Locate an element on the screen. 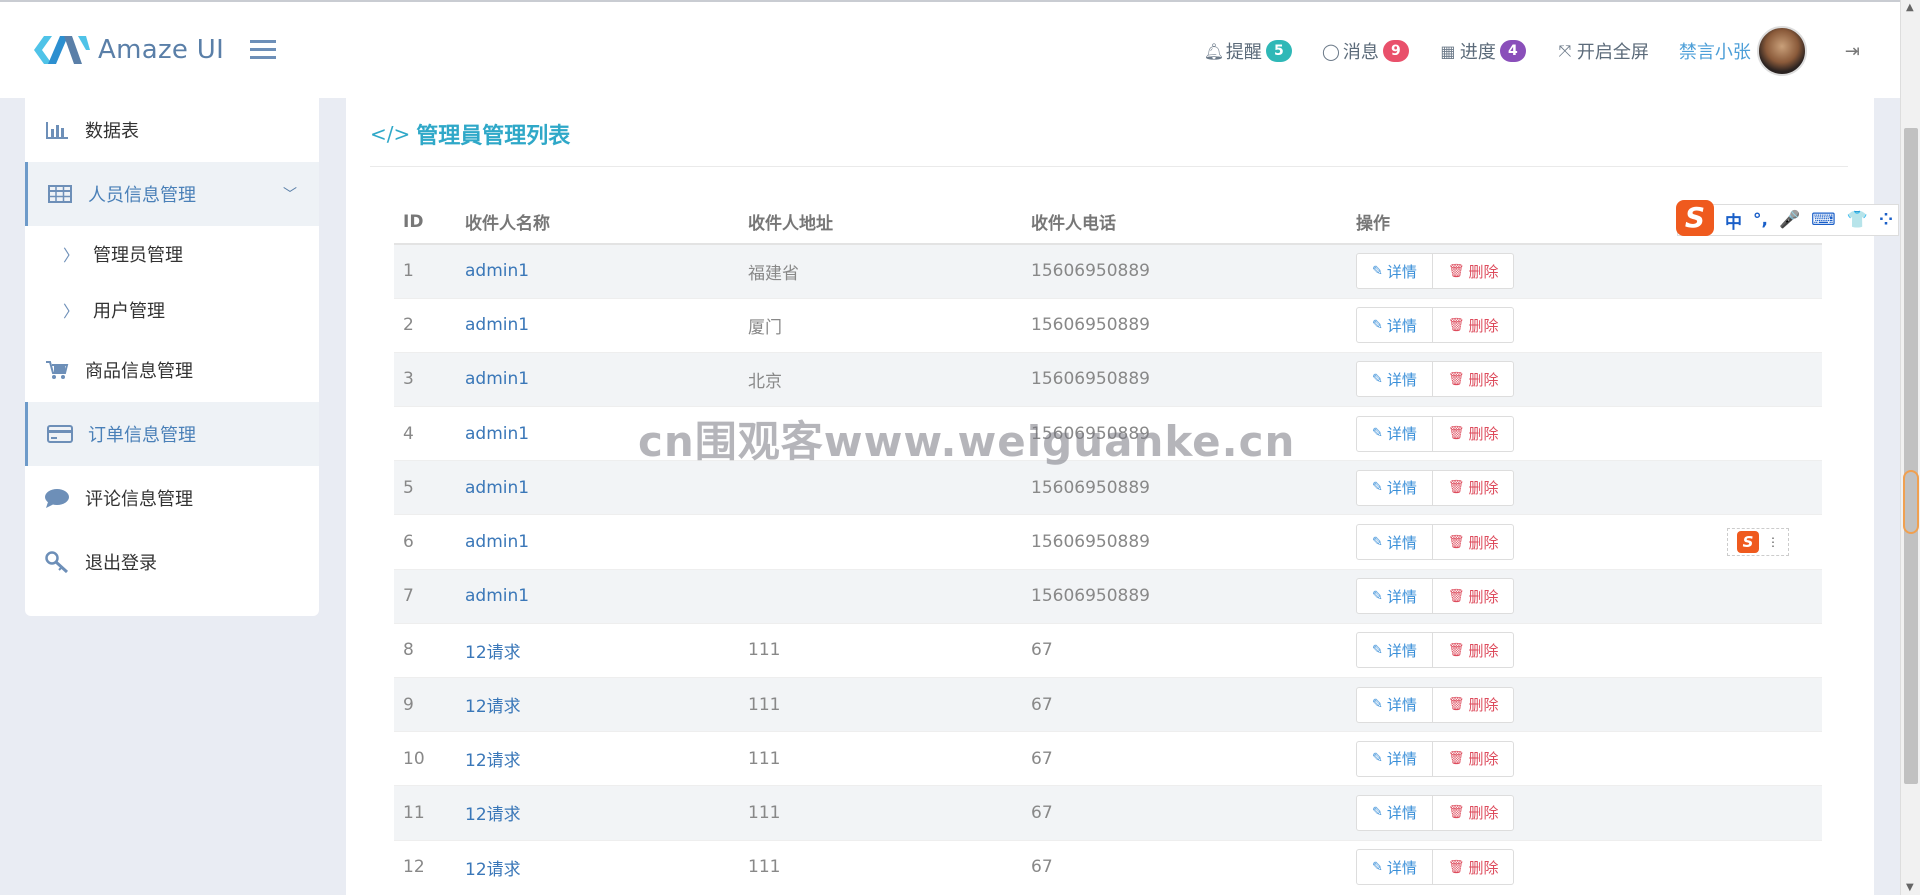 The width and height of the screenshot is (1920, 895). messages-badge: 9 is located at coordinates (1395, 51).